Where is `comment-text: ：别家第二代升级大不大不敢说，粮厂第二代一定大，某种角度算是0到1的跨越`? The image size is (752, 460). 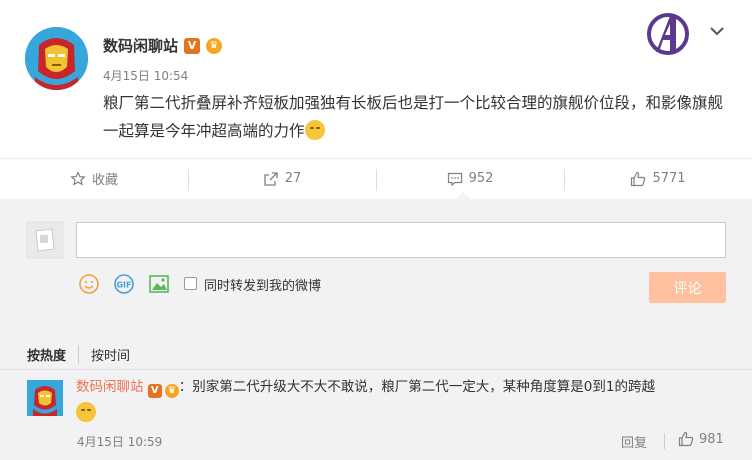
comment-text: ：别家第二代升级大不大不敢说，粮厂第二代一定大，某种角度算是0到1的跨越 is located at coordinates (416, 387).